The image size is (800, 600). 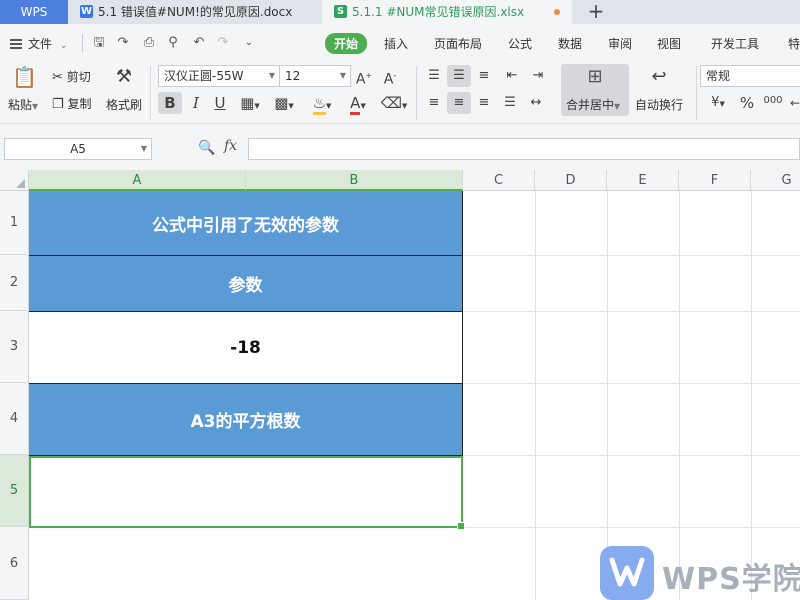 I want to click on column-header-d: D, so click(x=571, y=180).